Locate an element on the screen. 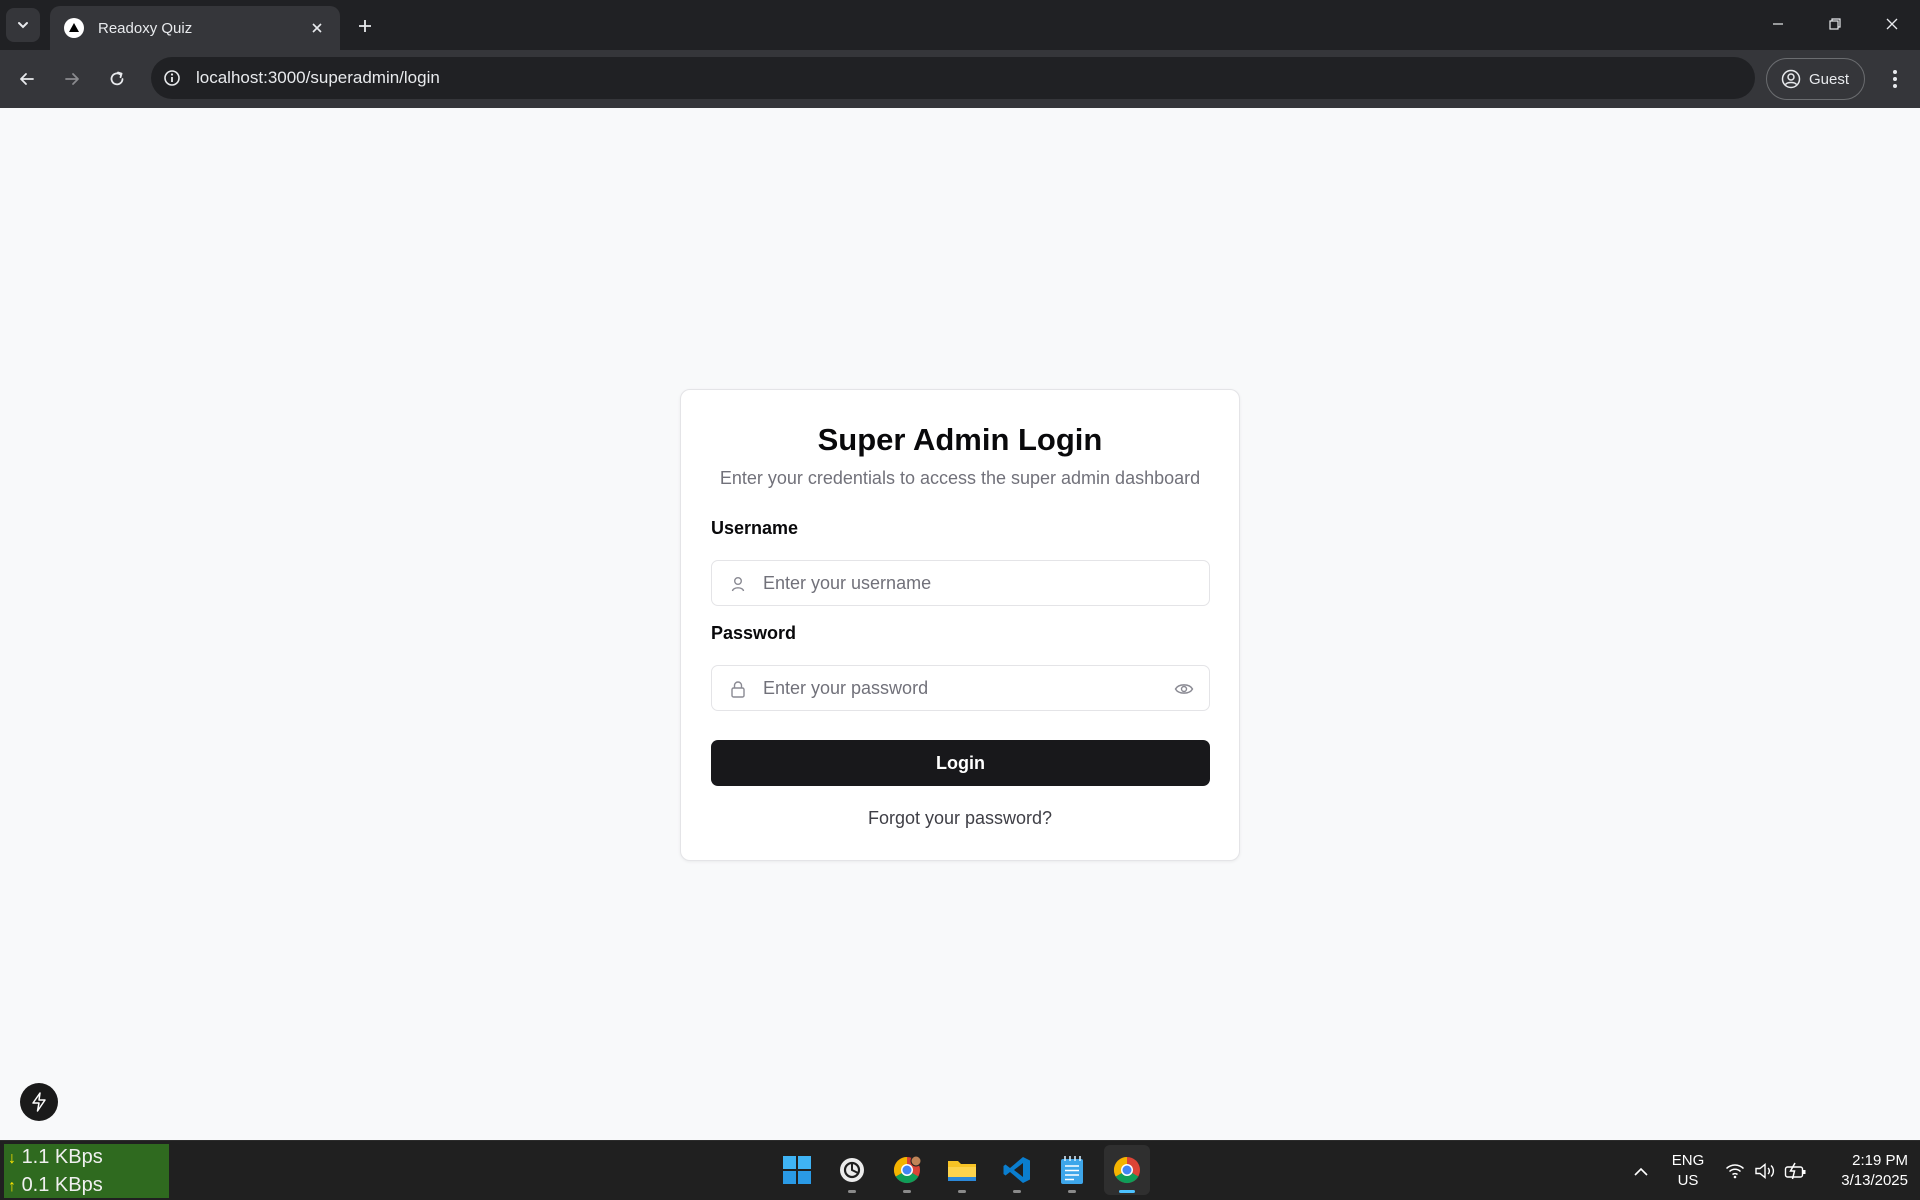  taskbar-file-explorer is located at coordinates (962, 1170).